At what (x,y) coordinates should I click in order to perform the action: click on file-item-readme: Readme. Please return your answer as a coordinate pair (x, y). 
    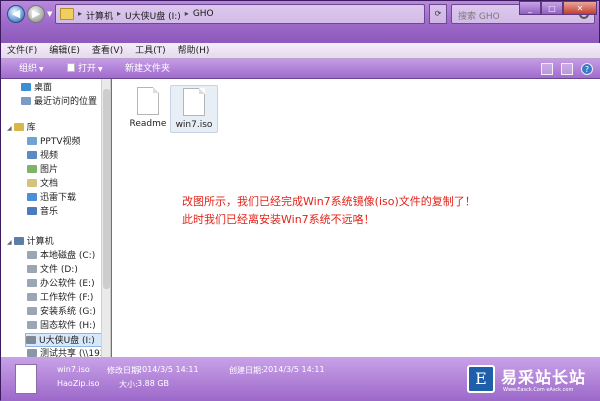
    Looking at the image, I should click on (148, 109).